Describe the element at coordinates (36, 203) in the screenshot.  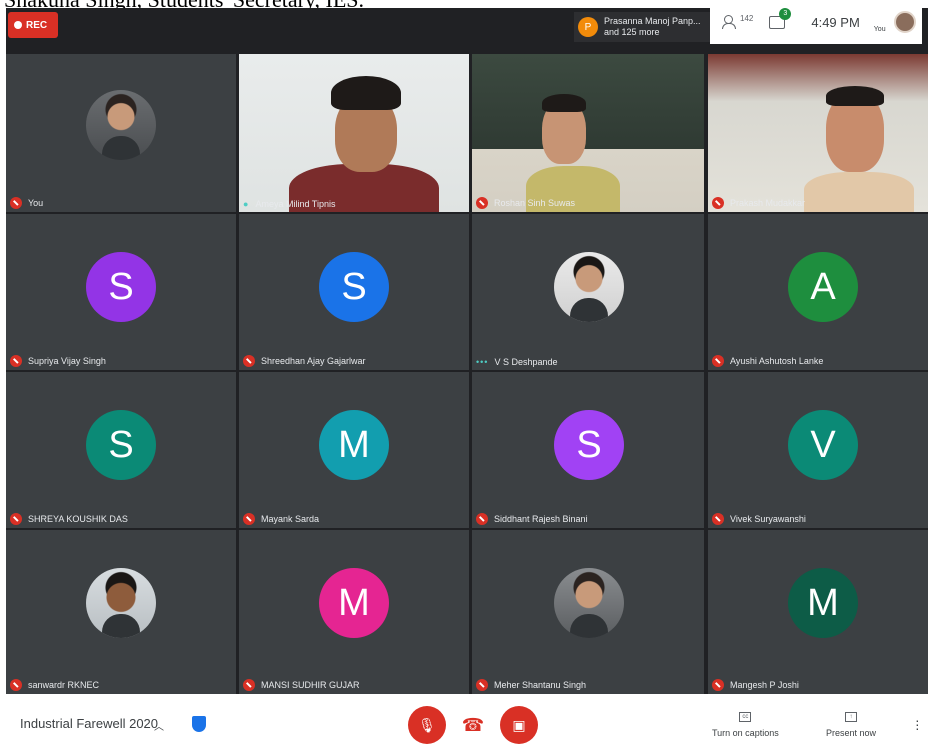
I see `participant-name: You` at that location.